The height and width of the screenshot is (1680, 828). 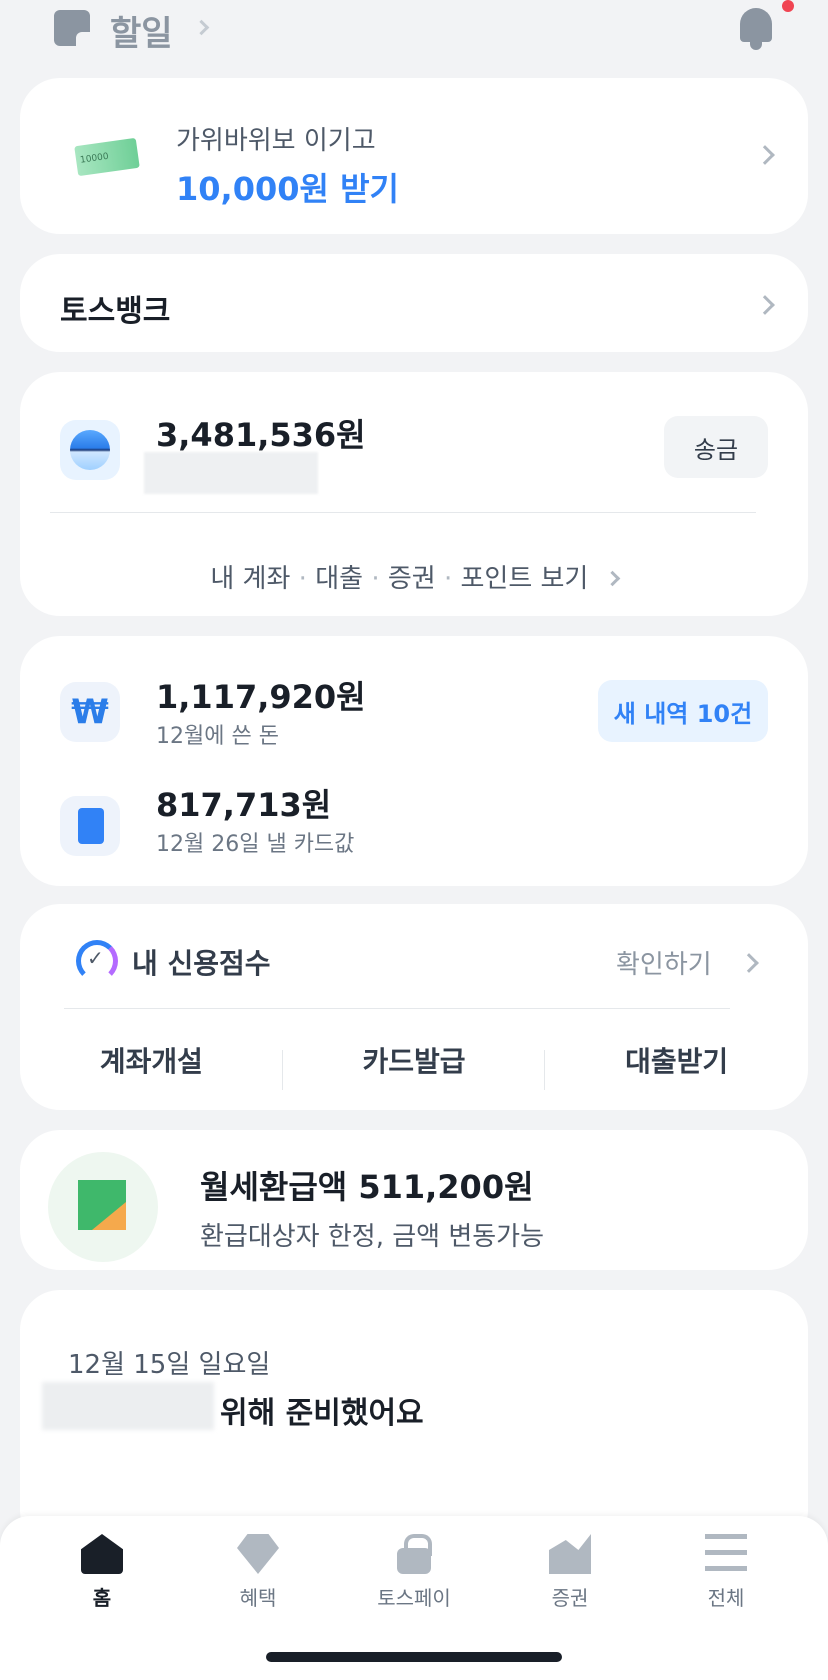 I want to click on spent-amount: 1,117,920원, so click(x=261, y=695).